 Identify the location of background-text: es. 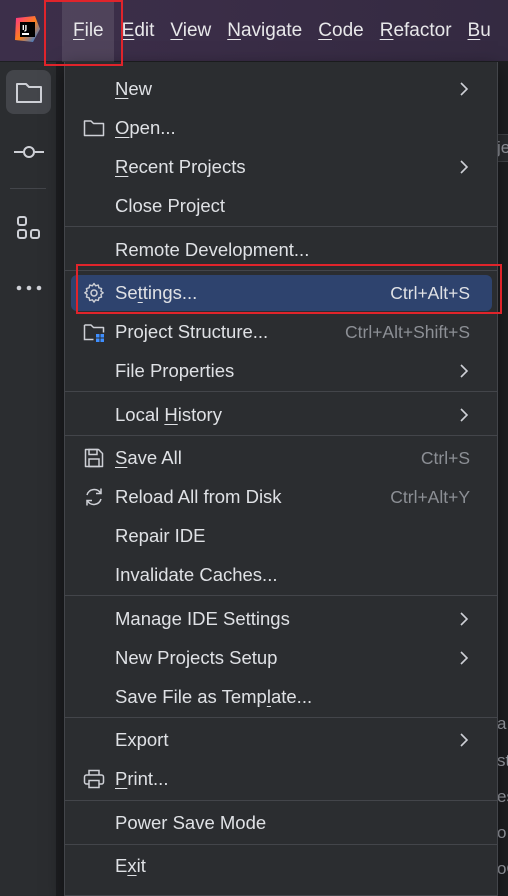
(502, 796).